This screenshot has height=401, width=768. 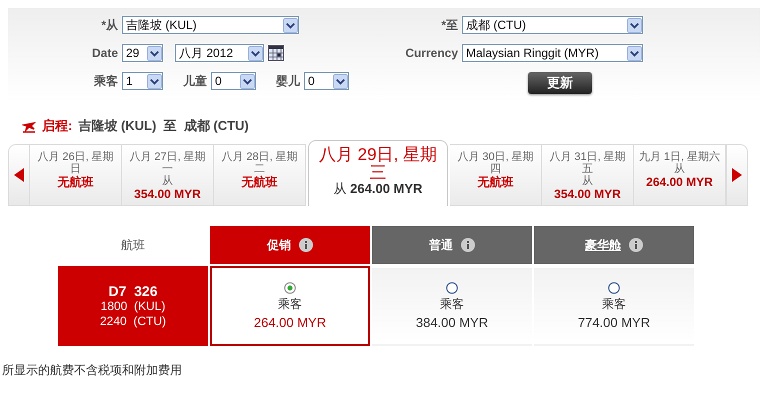 I want to click on previous-button, so click(x=19, y=175).